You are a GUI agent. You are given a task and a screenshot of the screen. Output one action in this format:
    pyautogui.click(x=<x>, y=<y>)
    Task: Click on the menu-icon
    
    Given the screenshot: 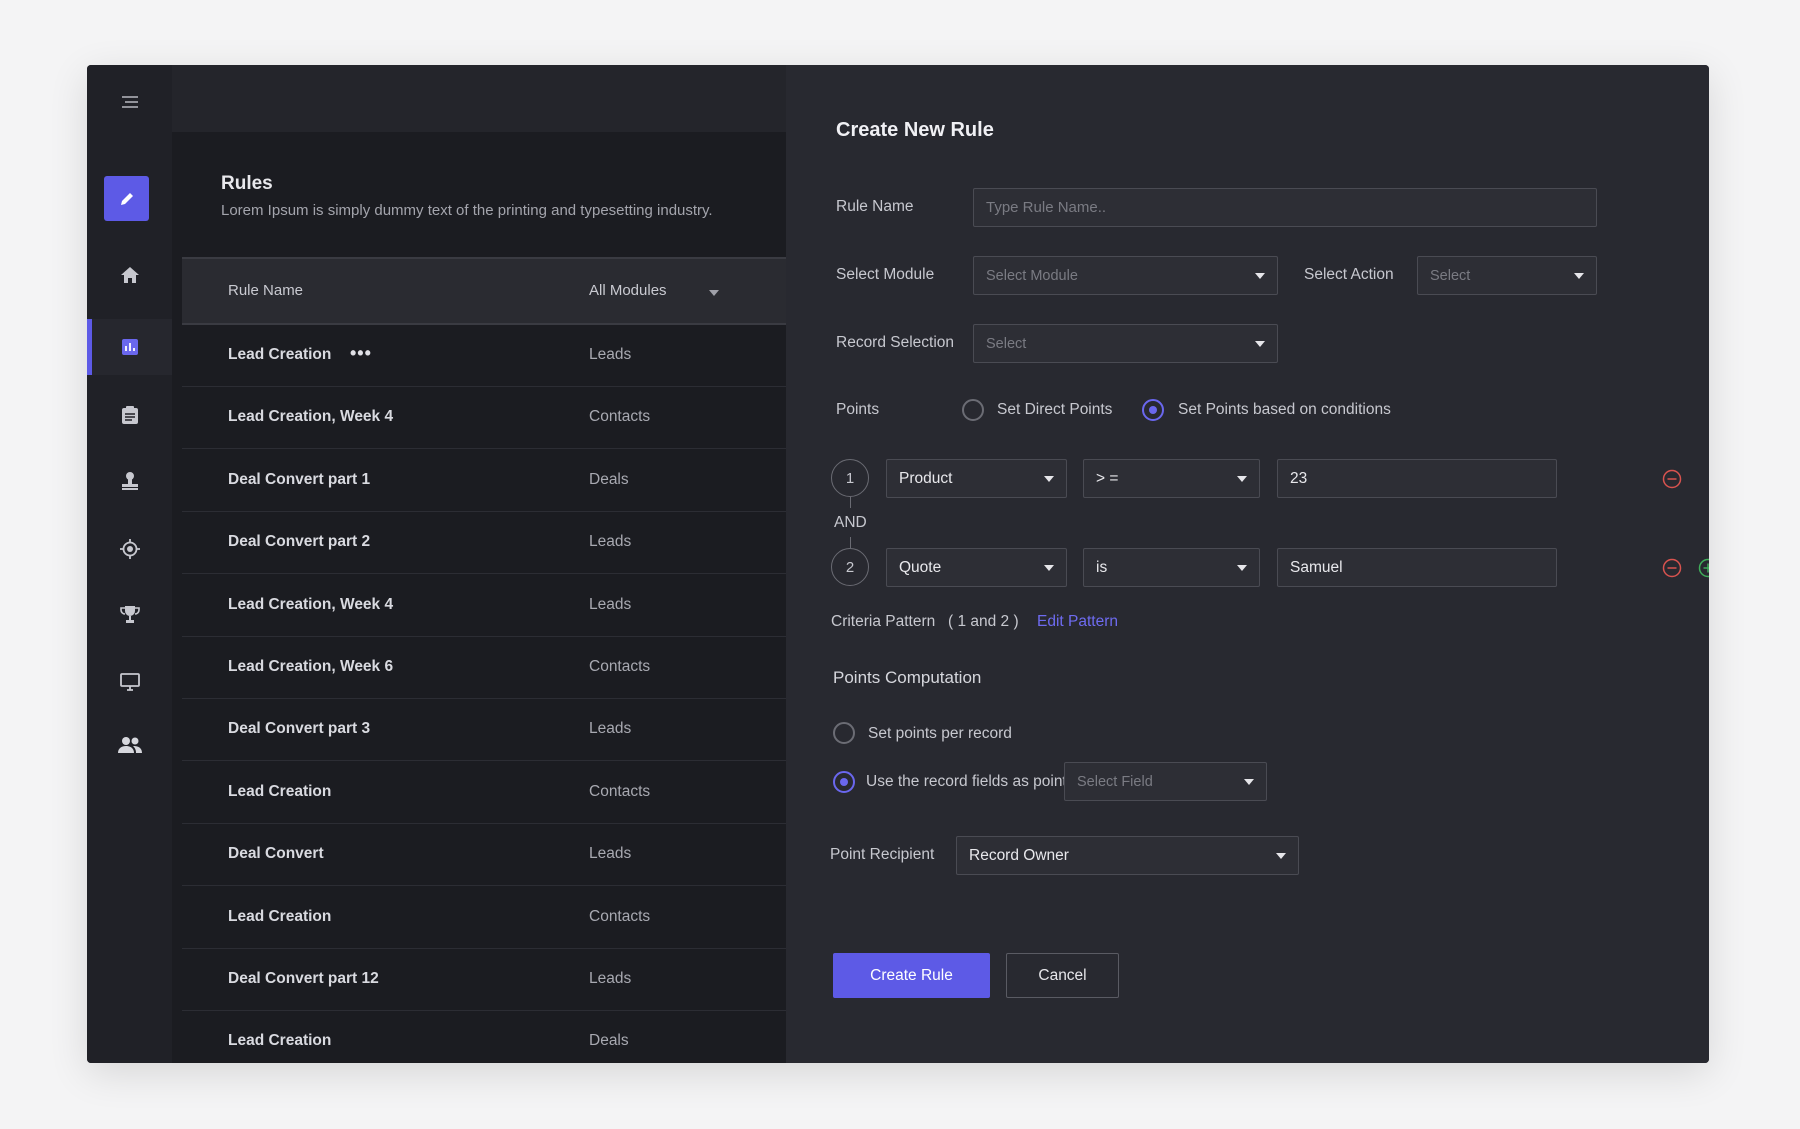 What is the action you would take?
    pyautogui.click(x=129, y=102)
    